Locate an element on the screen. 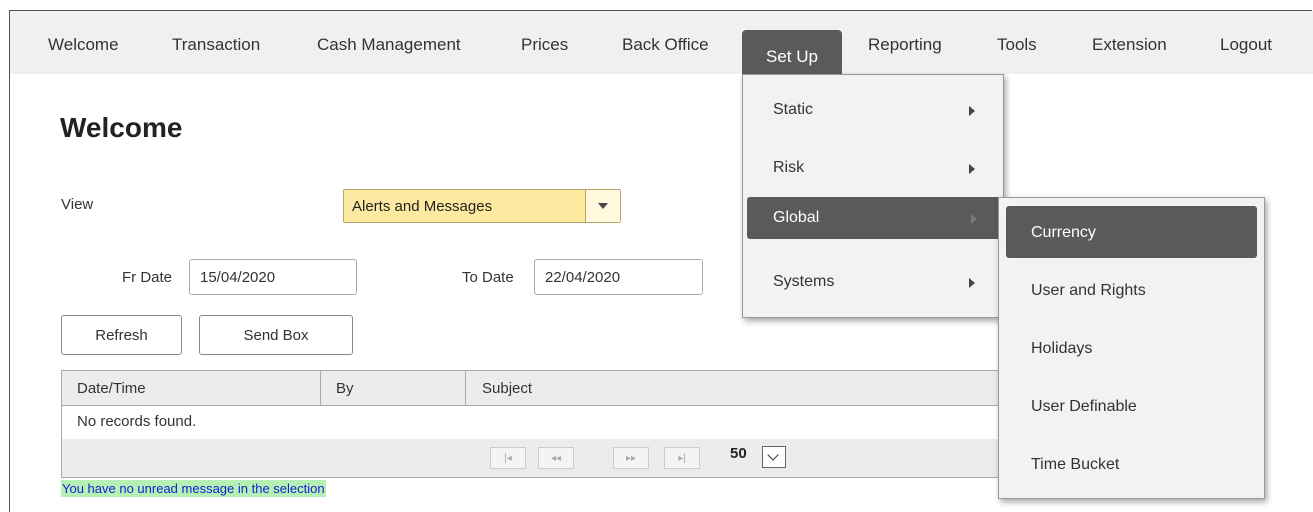 Image resolution: width=1313 pixels, height=512 pixels. setup-dropdown-menu: Static Risk Global Systems is located at coordinates (873, 196).